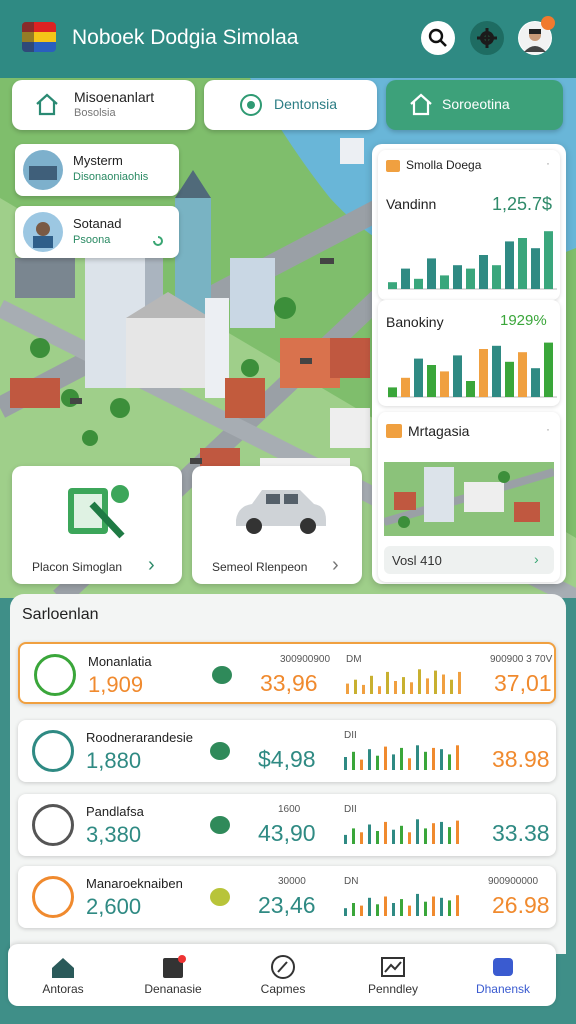  What do you see at coordinates (114, 97) in the screenshot?
I see `nav-card-main-title: Misoenanlart` at bounding box center [114, 97].